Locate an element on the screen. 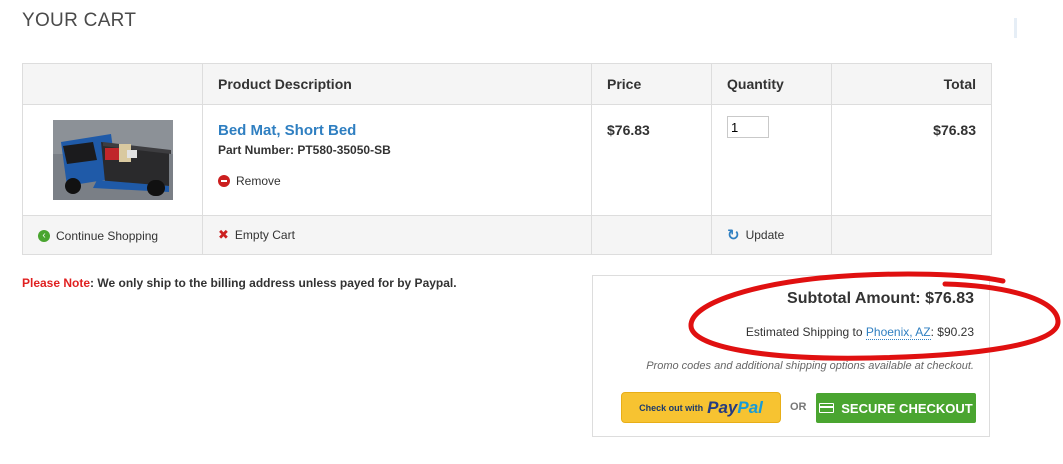 The height and width of the screenshot is (464, 1063). update-cell: ↻ Update is located at coordinates (771, 235).